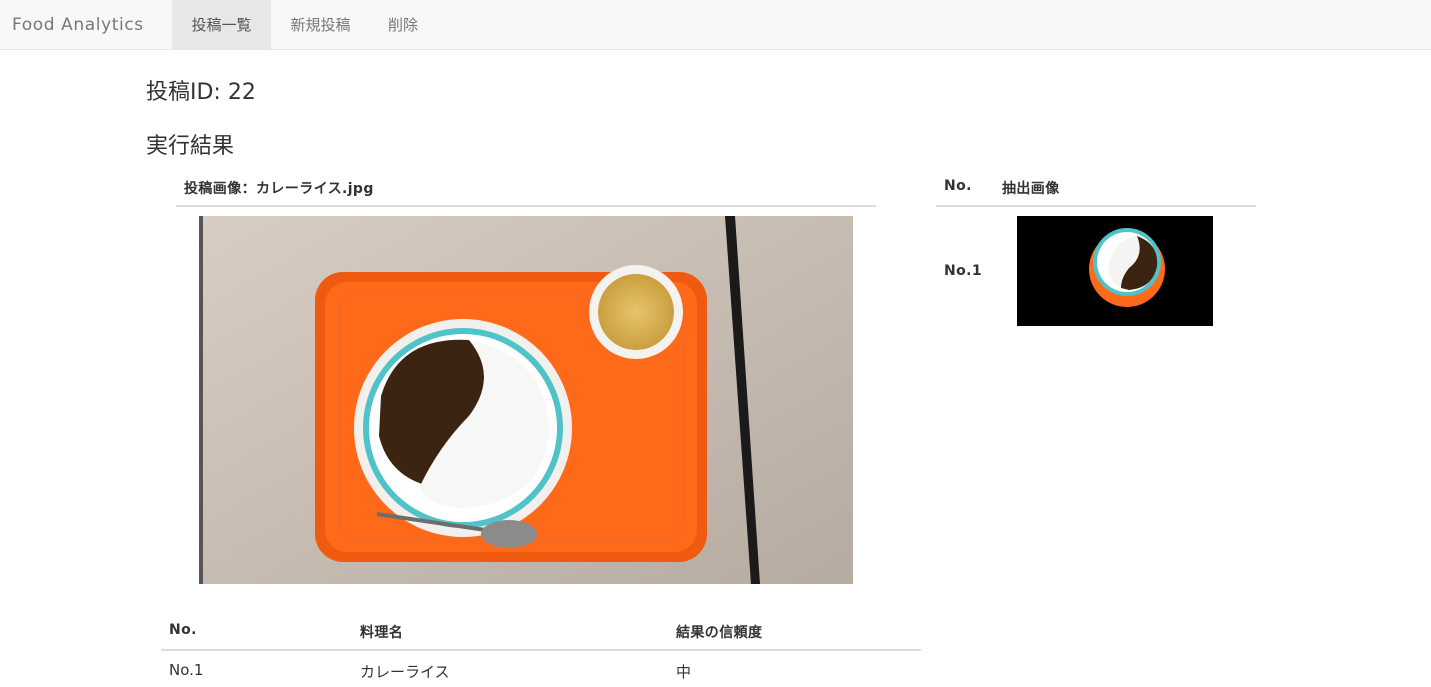  I want to click on post-id-heading: 投稿ID: 22, so click(201, 92).